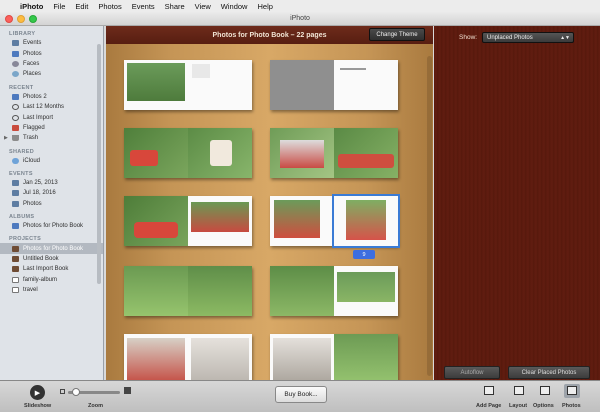 Image resolution: width=600 pixels, height=412 pixels. I want to click on sidebar-item-album-photo-book: Photos for Photo Book, so click(51, 226).